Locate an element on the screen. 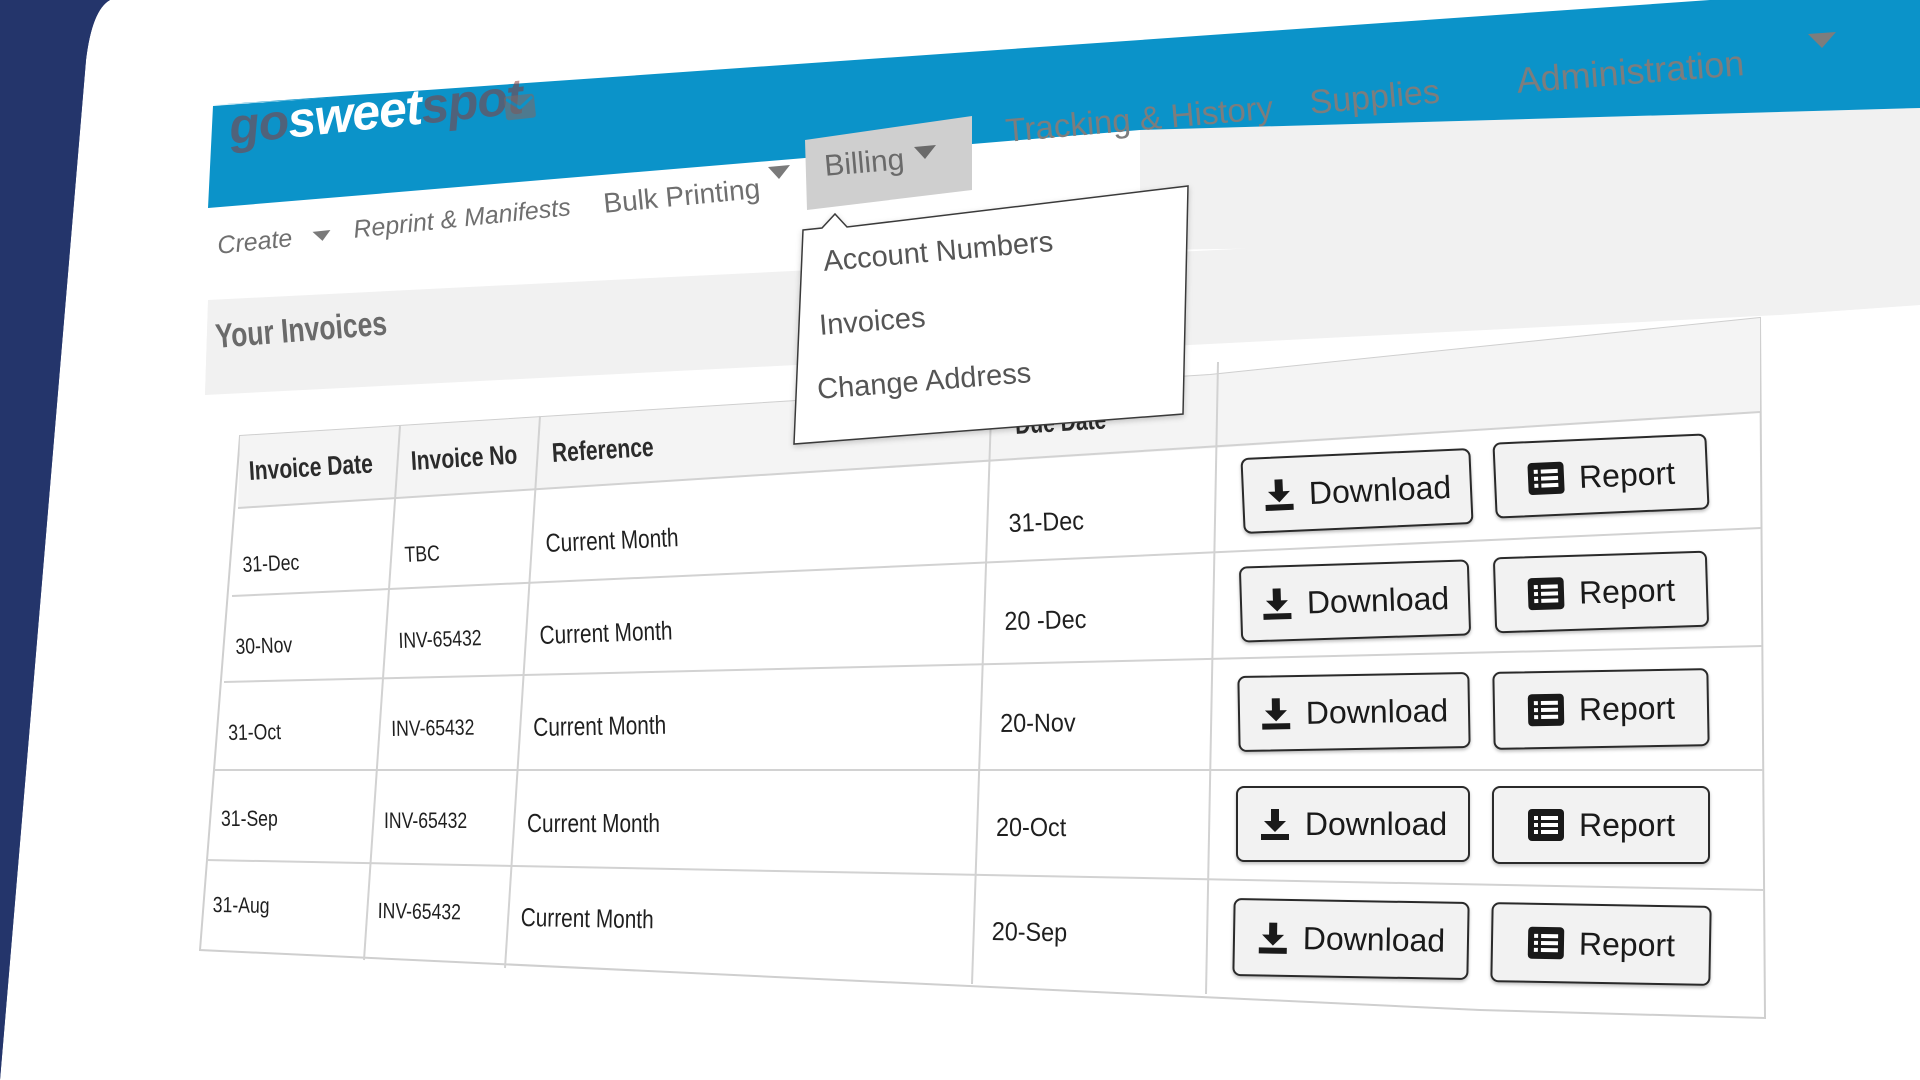 The width and height of the screenshot is (1920, 1080). row4-reference: Current Month is located at coordinates (593, 823).